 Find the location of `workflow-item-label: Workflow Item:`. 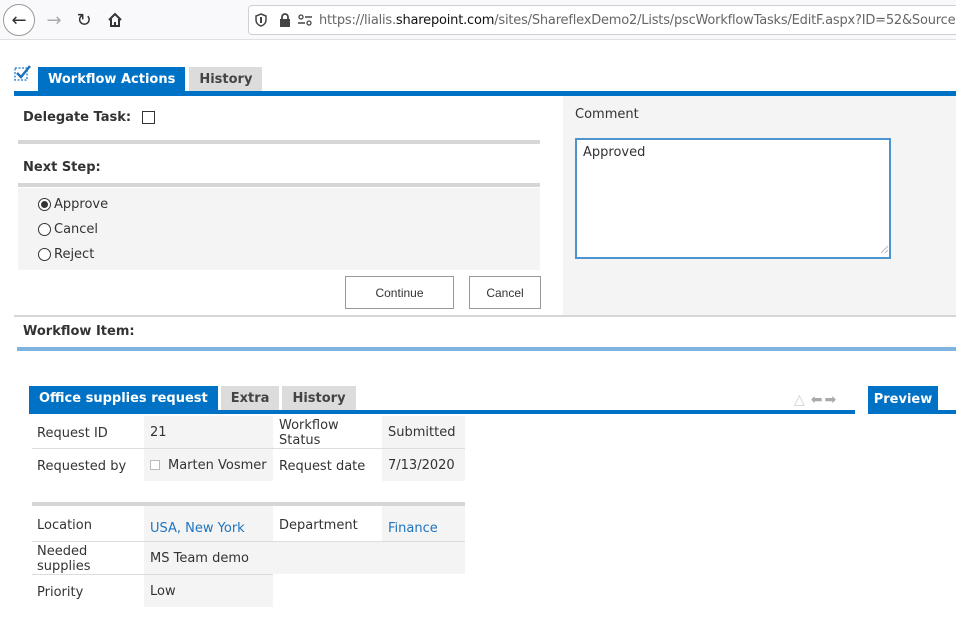

workflow-item-label: Workflow Item: is located at coordinates (79, 331).